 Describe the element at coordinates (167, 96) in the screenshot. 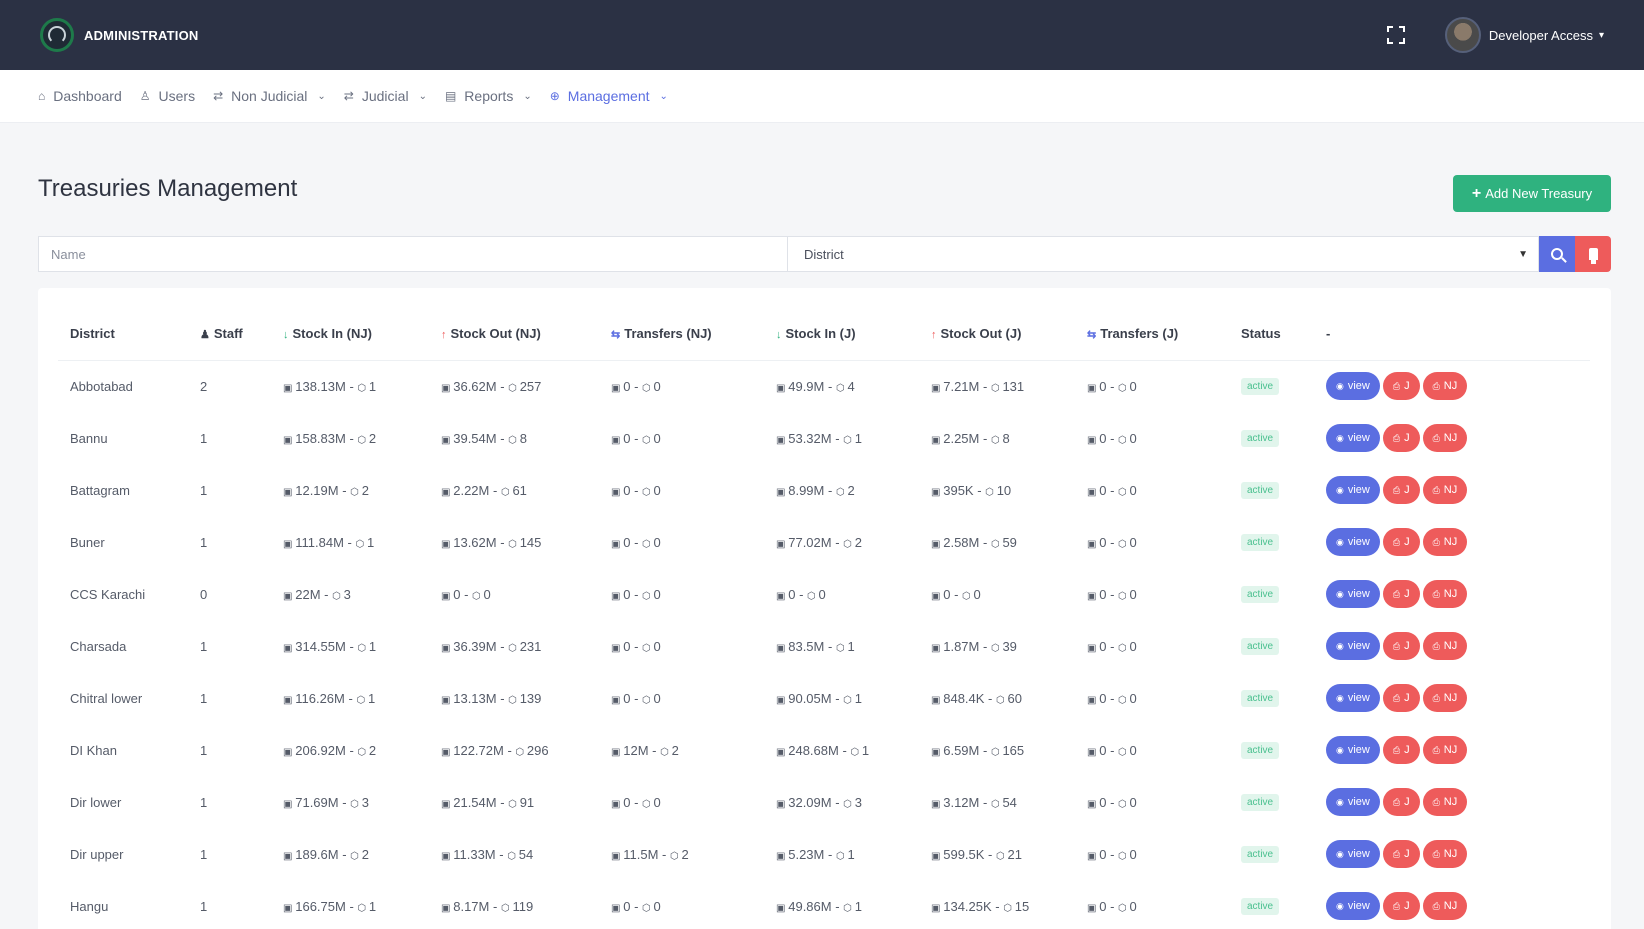

I see `nav-item-users: ♙ Users` at that location.